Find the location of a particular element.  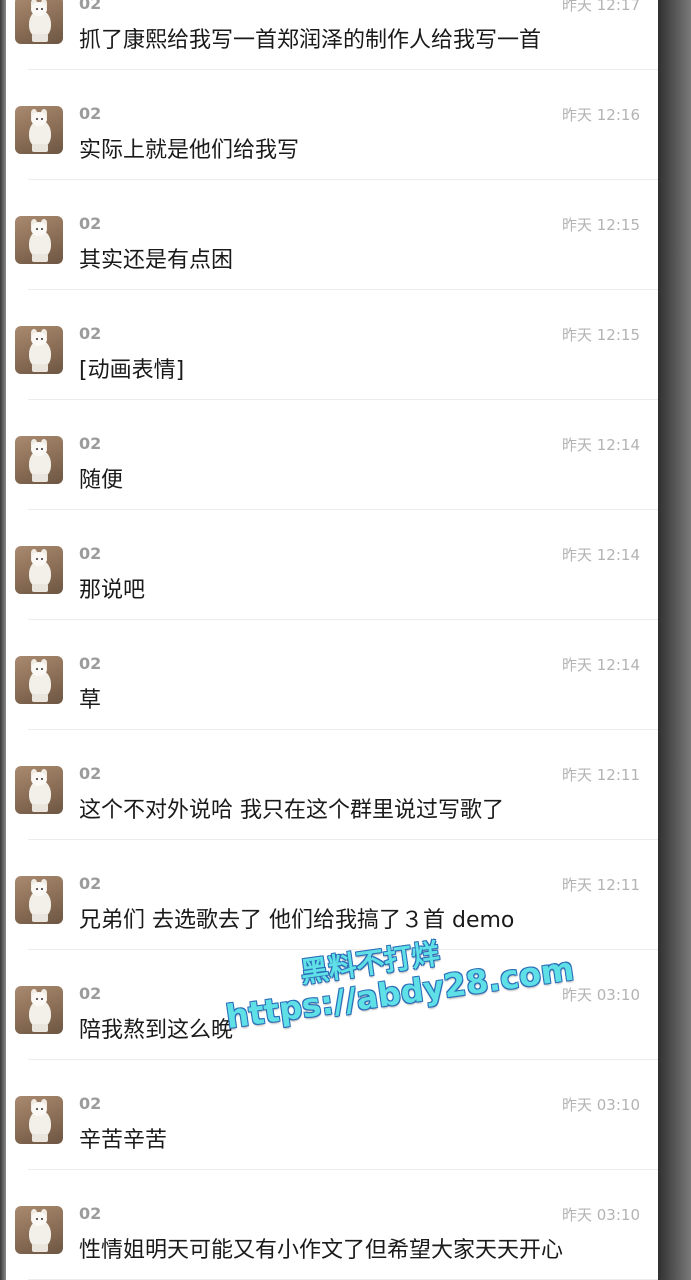

message-text: 草 is located at coordinates (90, 700).